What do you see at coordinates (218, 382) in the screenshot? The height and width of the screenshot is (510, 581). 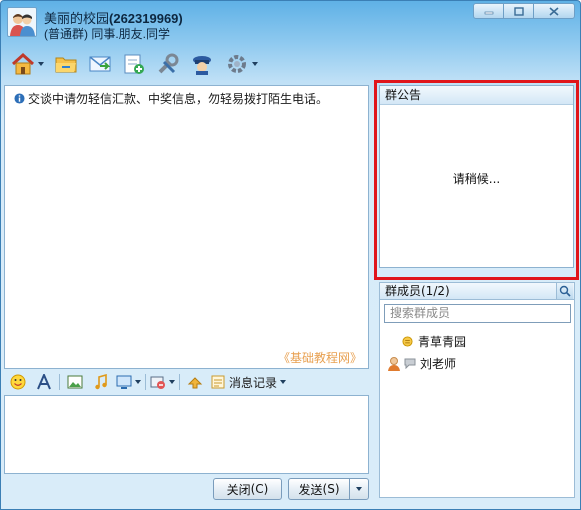 I see `message-record-icon` at bounding box center [218, 382].